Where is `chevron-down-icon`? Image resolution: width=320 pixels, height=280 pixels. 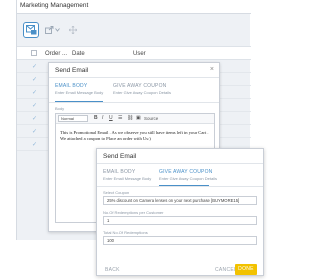 chevron-down-icon is located at coordinates (57, 30).